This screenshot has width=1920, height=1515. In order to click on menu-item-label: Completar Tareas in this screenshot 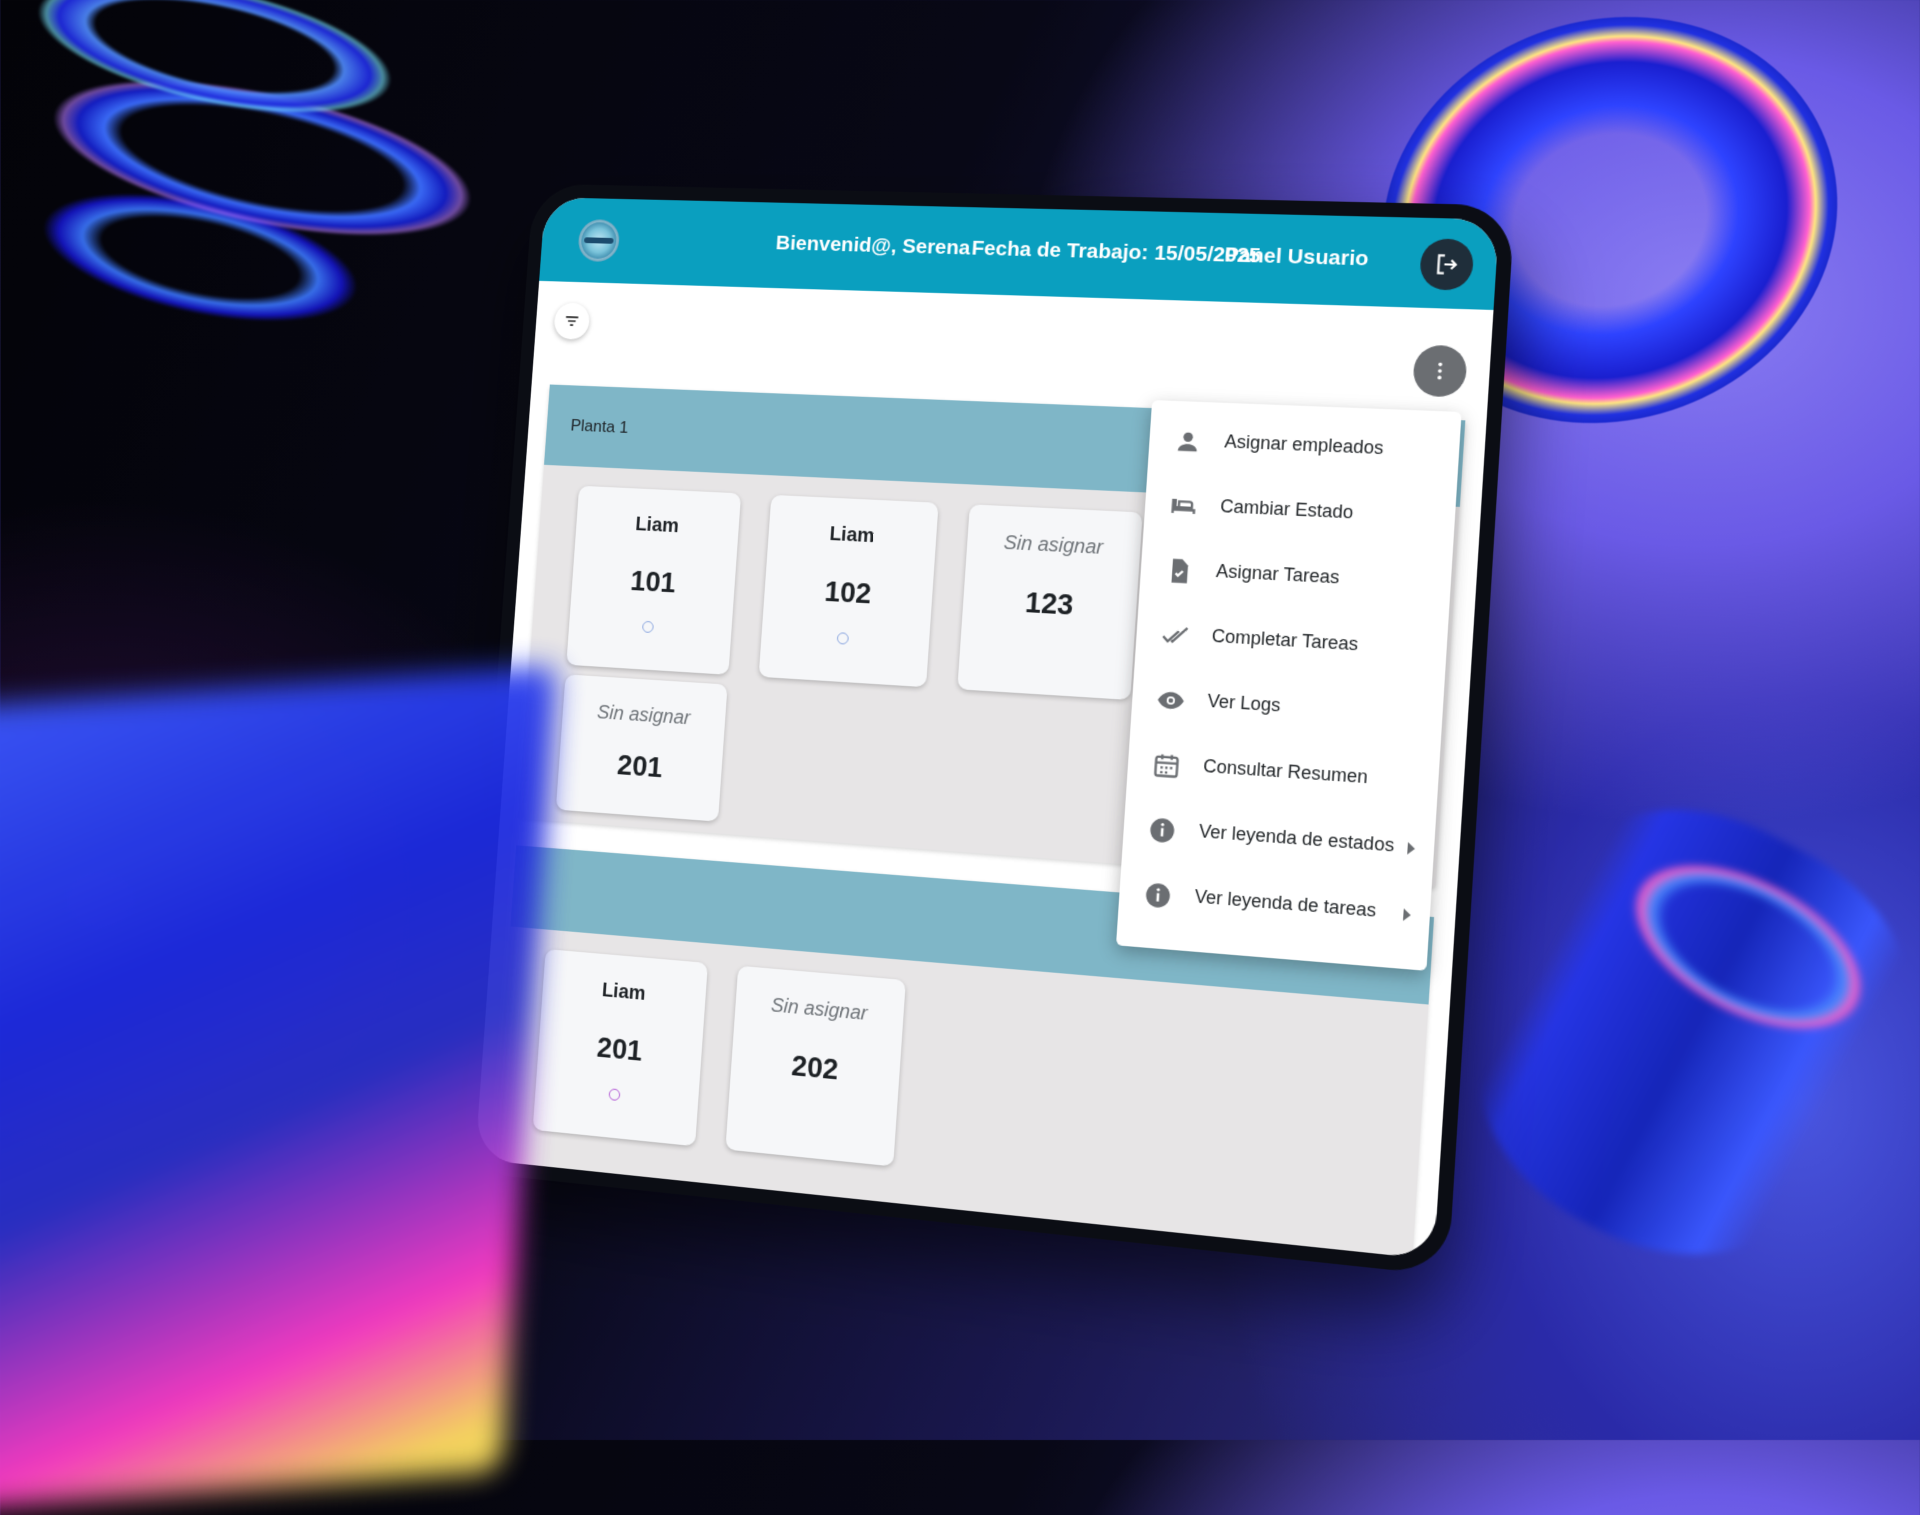, I will do `click(1285, 641)`.